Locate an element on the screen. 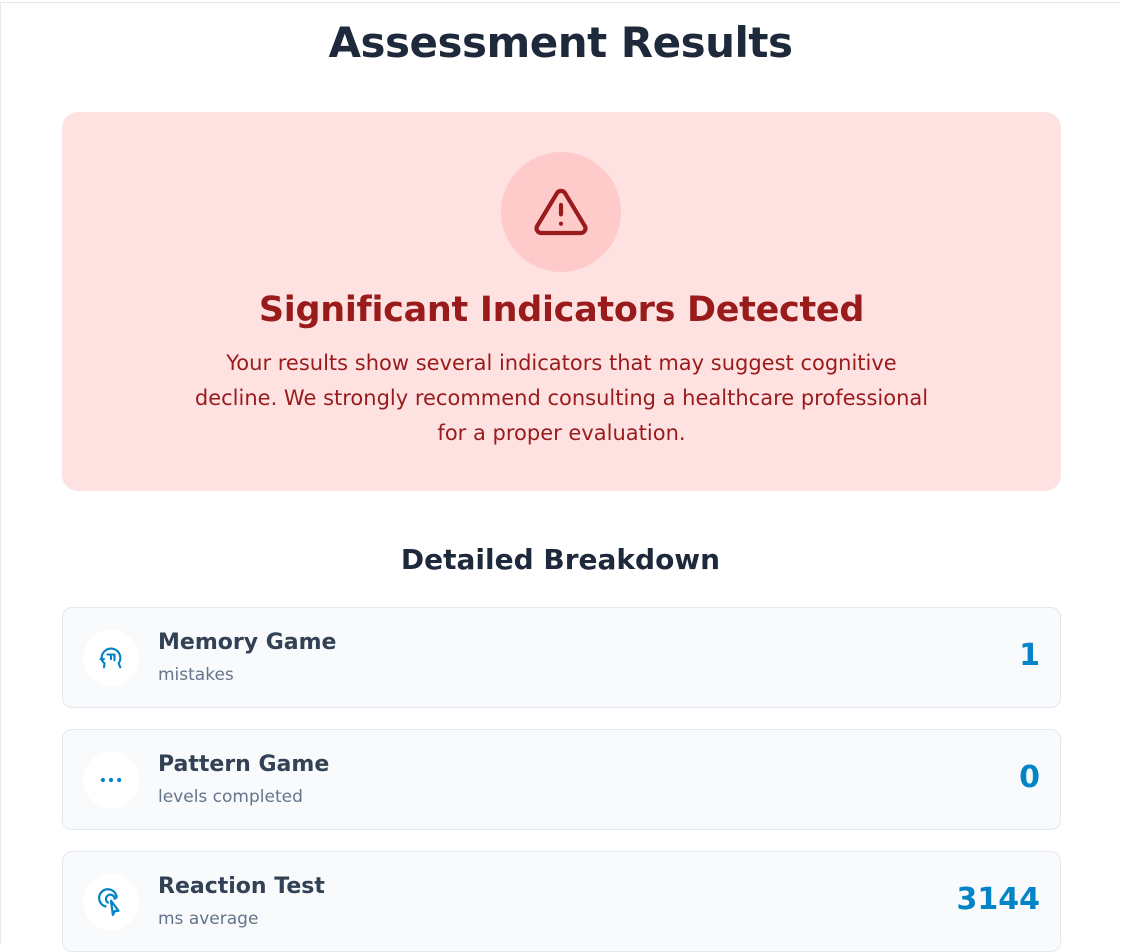 The height and width of the screenshot is (952, 1121). tap-pointer-icon is located at coordinates (109, 902).